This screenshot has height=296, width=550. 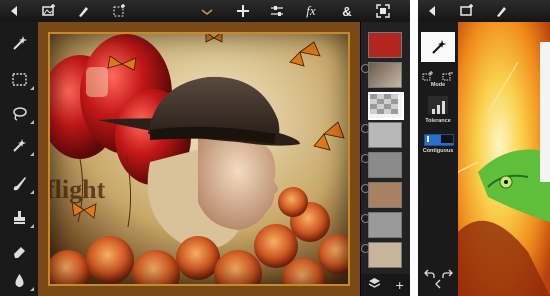 What do you see at coordinates (447, 275) in the screenshot?
I see `redo-icon` at bounding box center [447, 275].